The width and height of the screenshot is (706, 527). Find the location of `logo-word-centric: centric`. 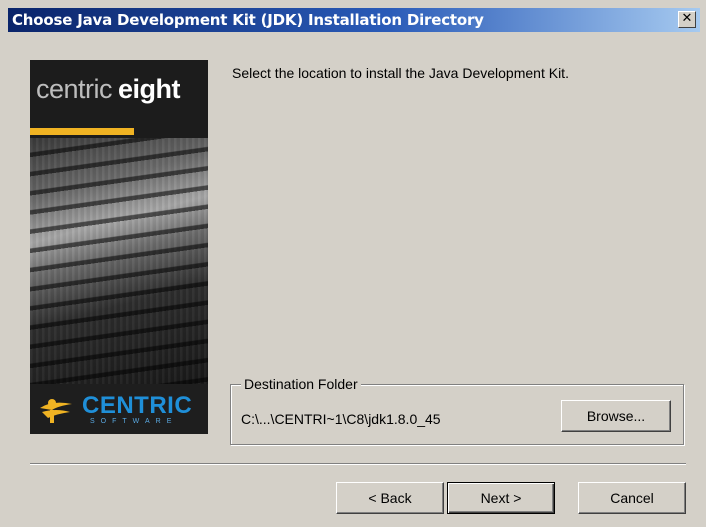

logo-word-centric: centric is located at coordinates (74, 89).